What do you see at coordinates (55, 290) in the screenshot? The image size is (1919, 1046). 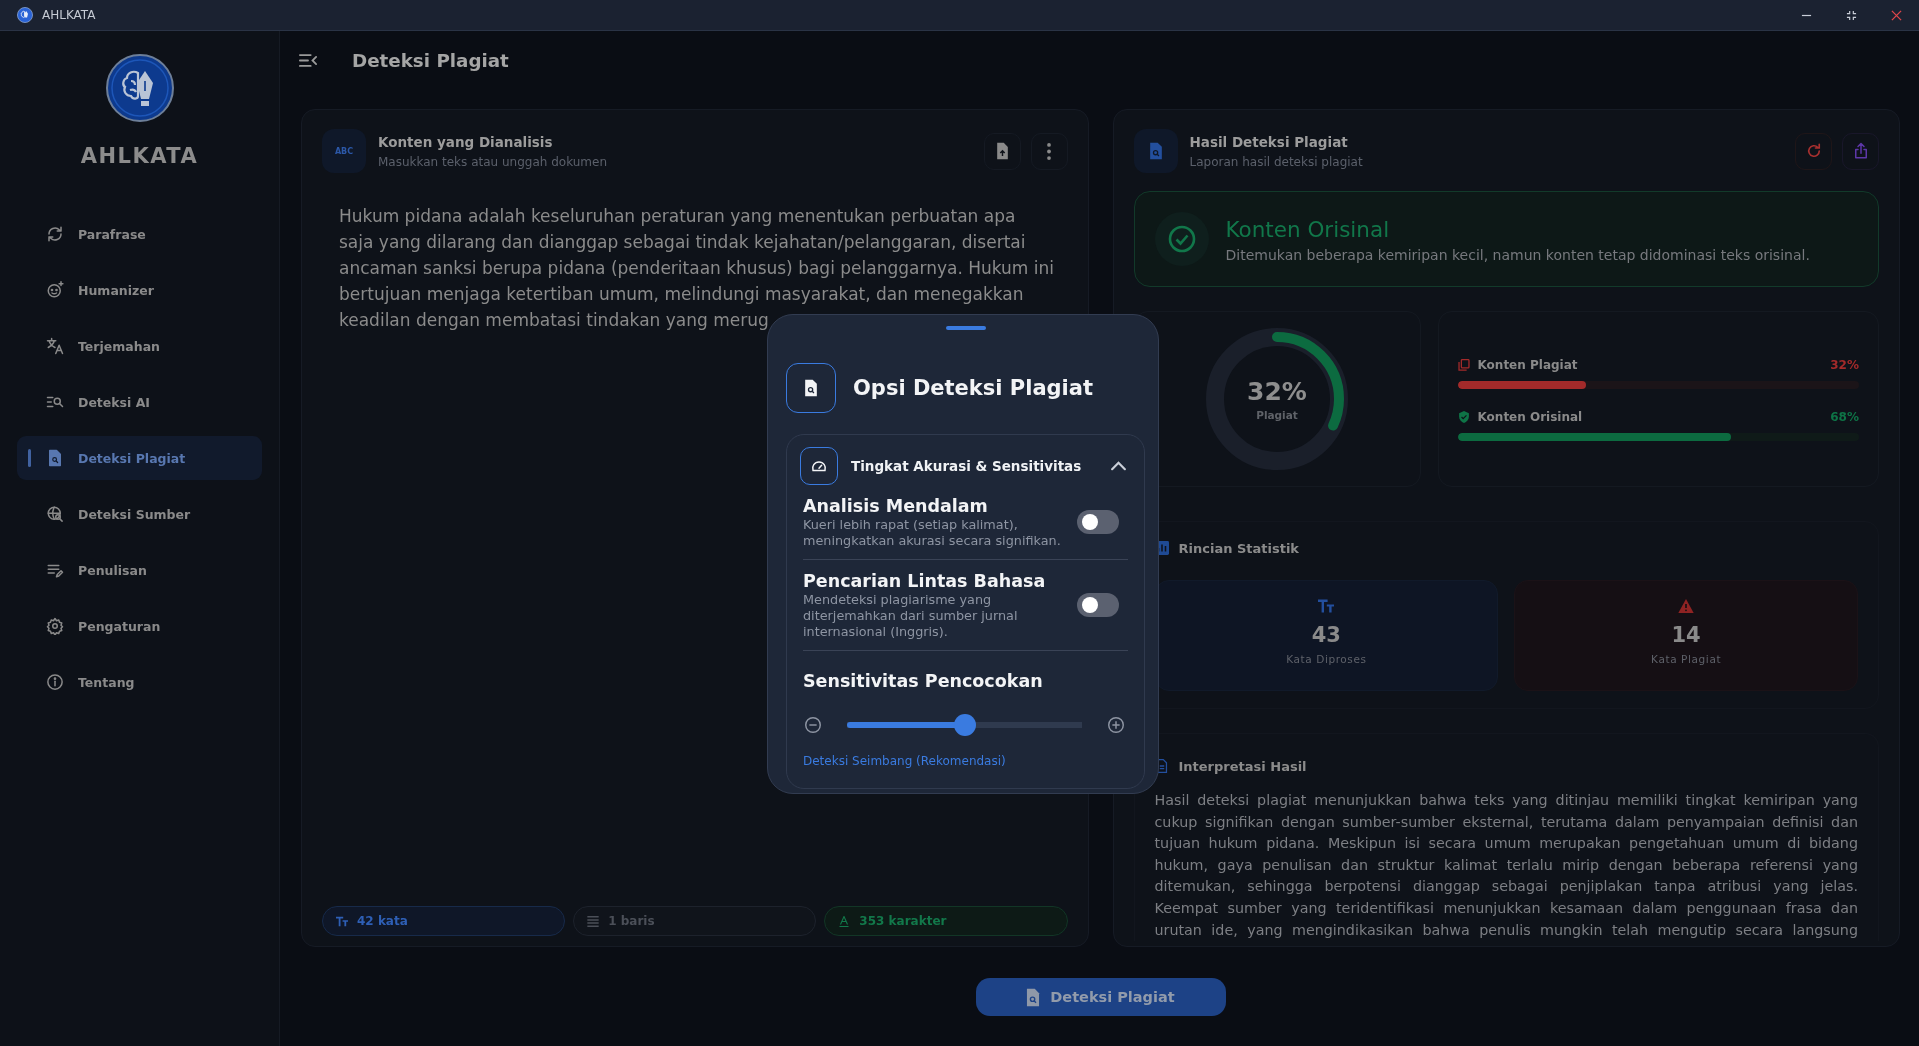 I see `face-sparkle-icon` at bounding box center [55, 290].